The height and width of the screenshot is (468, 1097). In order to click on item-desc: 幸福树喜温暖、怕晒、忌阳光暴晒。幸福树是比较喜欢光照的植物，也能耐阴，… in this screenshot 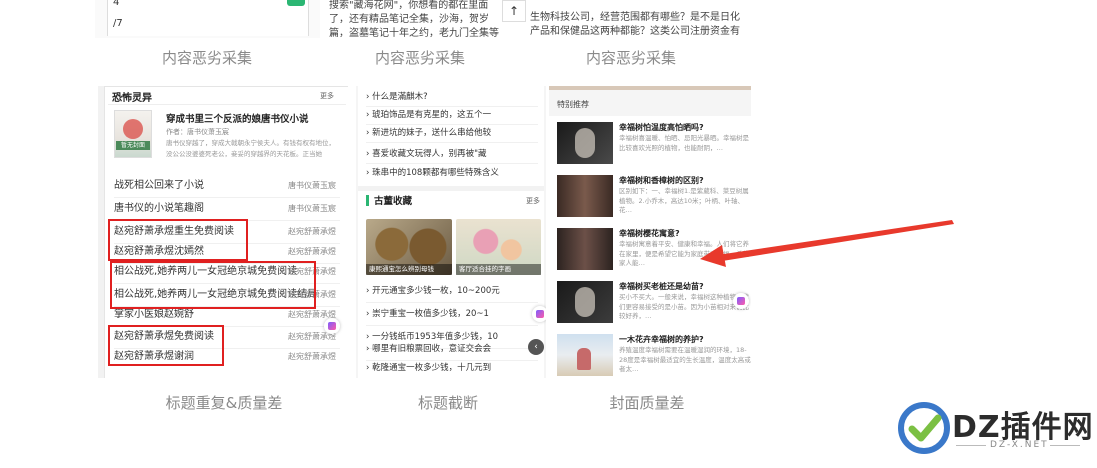, I will do `click(684, 143)`.